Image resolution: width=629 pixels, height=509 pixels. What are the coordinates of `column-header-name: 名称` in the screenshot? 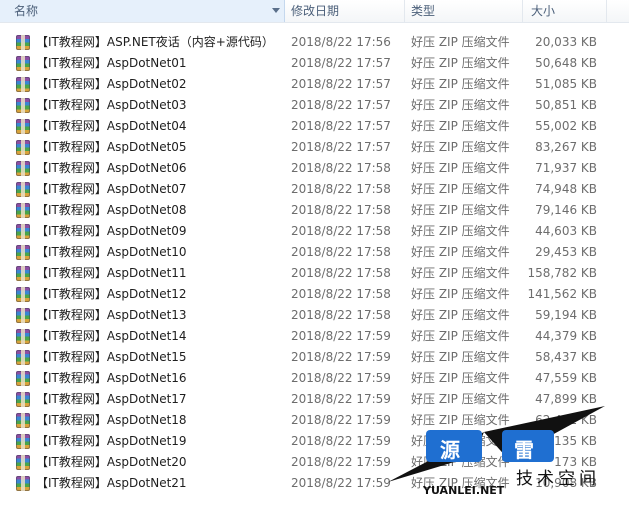 It's located at (142, 11).